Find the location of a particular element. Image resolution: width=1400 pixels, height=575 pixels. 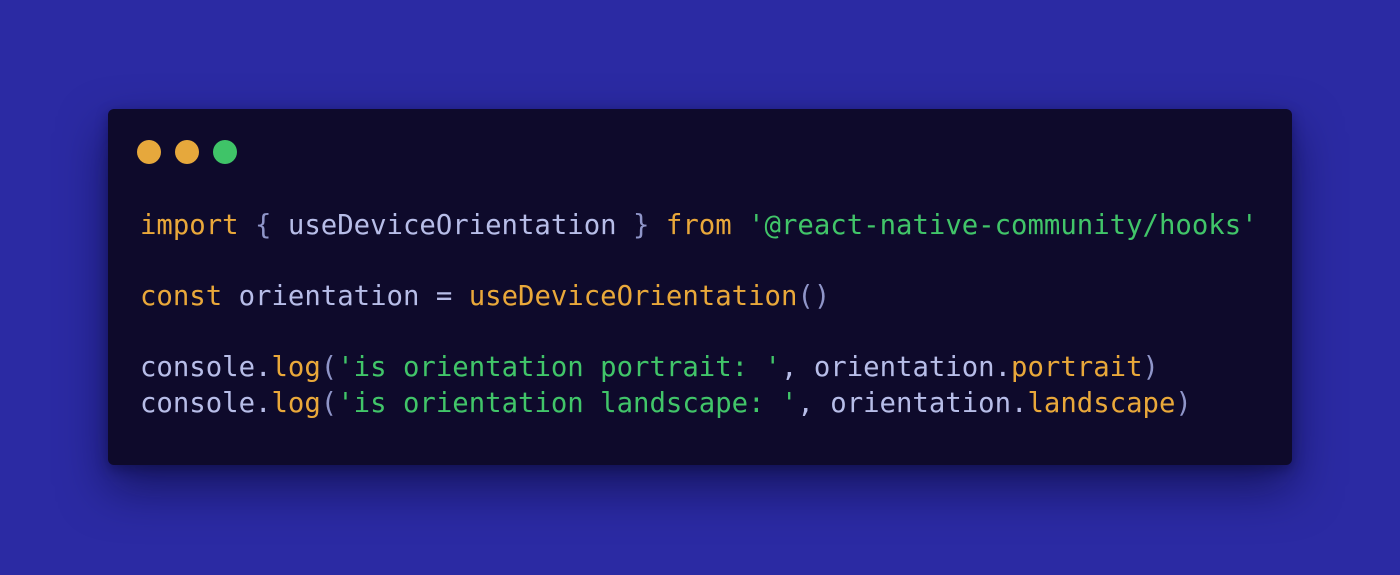

imported-name: useDeviceOrientation is located at coordinates (452, 225).